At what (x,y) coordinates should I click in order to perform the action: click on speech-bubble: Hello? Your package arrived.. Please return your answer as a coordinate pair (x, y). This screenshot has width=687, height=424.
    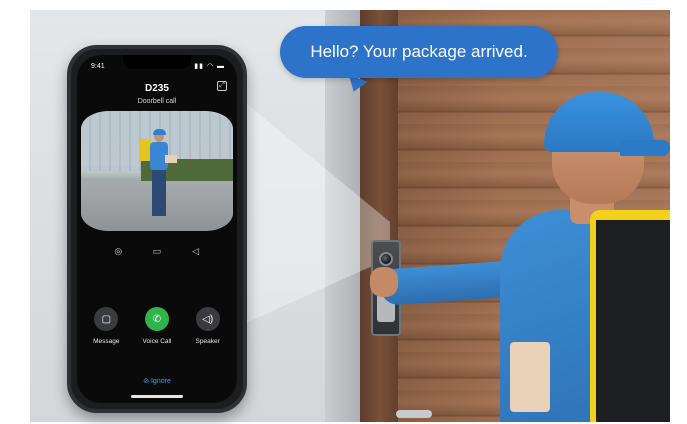
    Looking at the image, I should click on (419, 52).